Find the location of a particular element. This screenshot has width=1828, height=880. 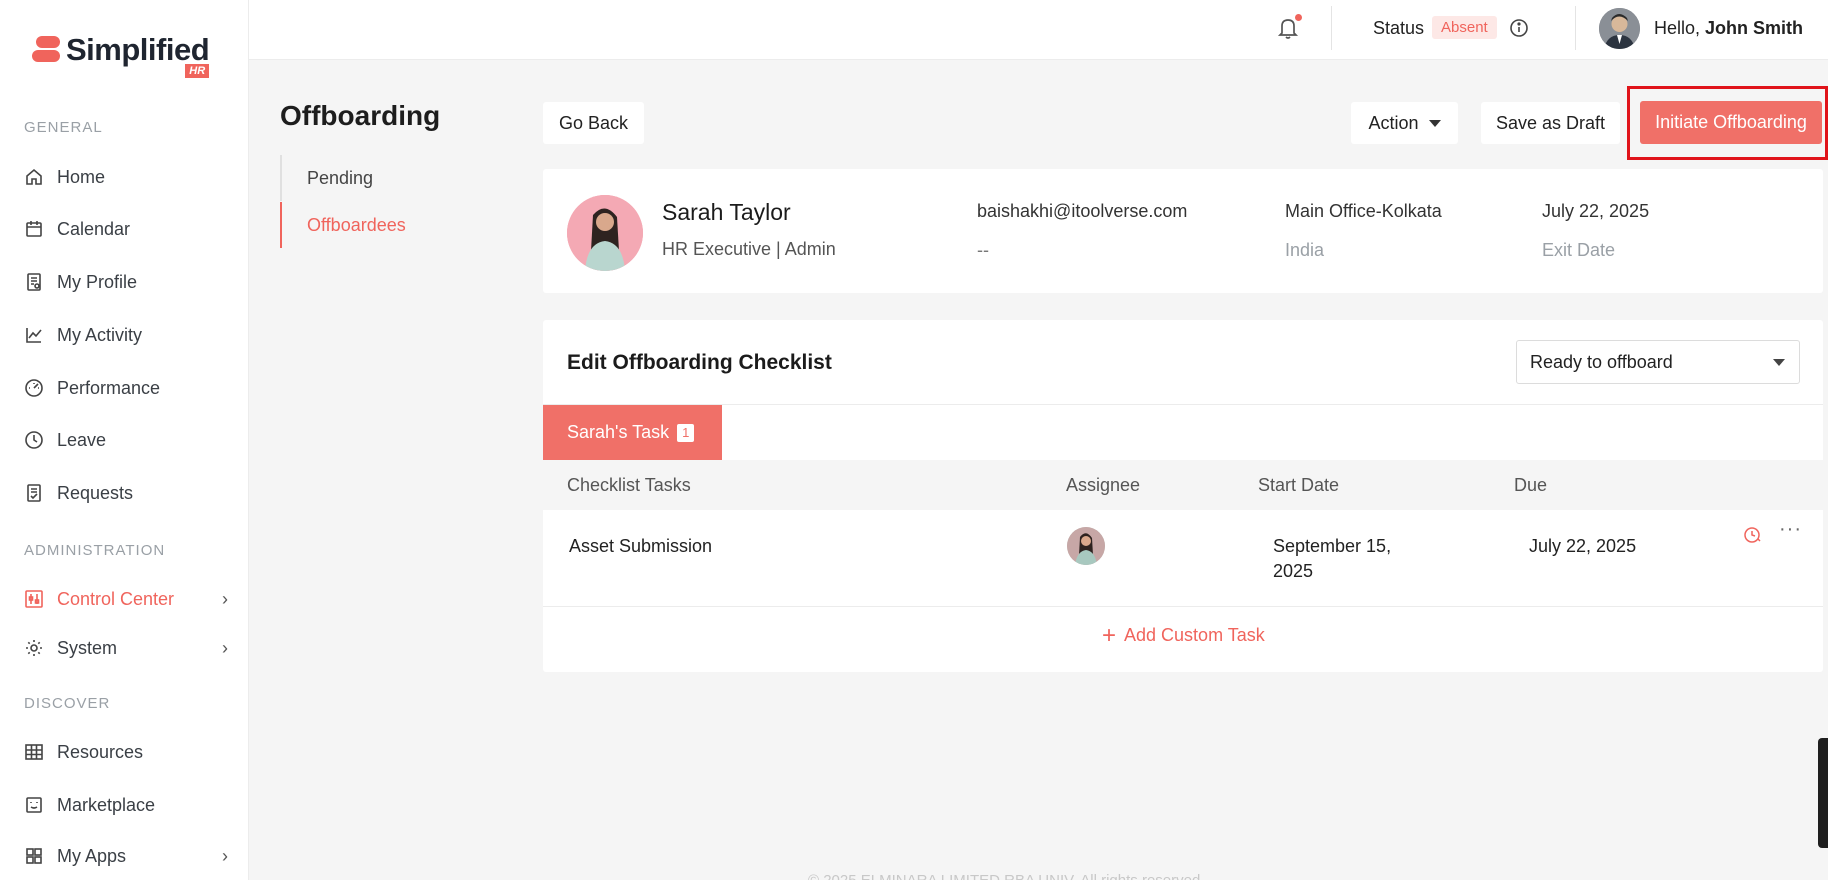

sidebar-item-label: Performance is located at coordinates (109, 387).